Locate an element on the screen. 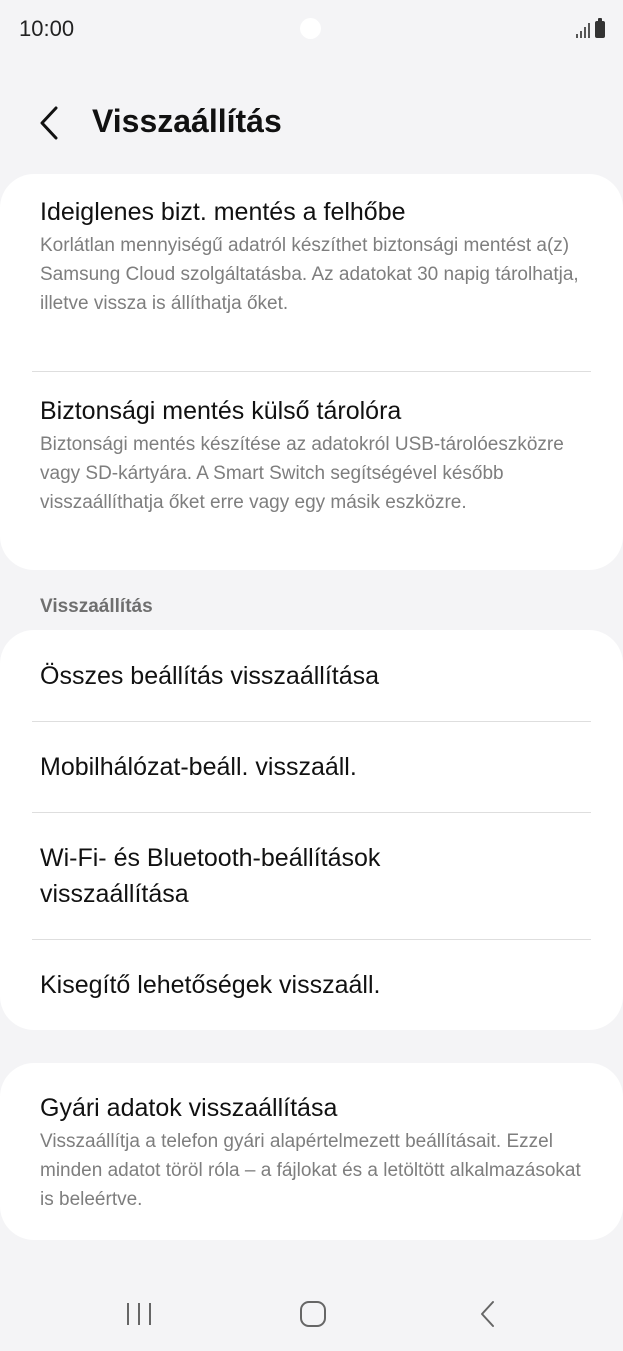 The image size is (623, 1351). home-button is located at coordinates (313, 1314).